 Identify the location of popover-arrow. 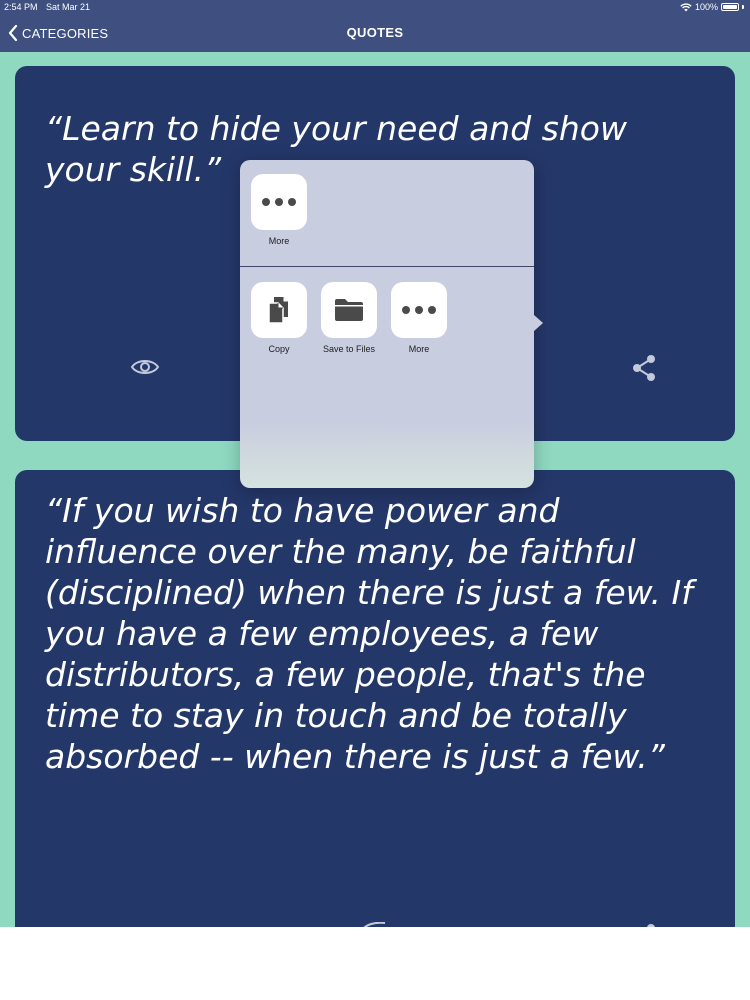
(538, 323).